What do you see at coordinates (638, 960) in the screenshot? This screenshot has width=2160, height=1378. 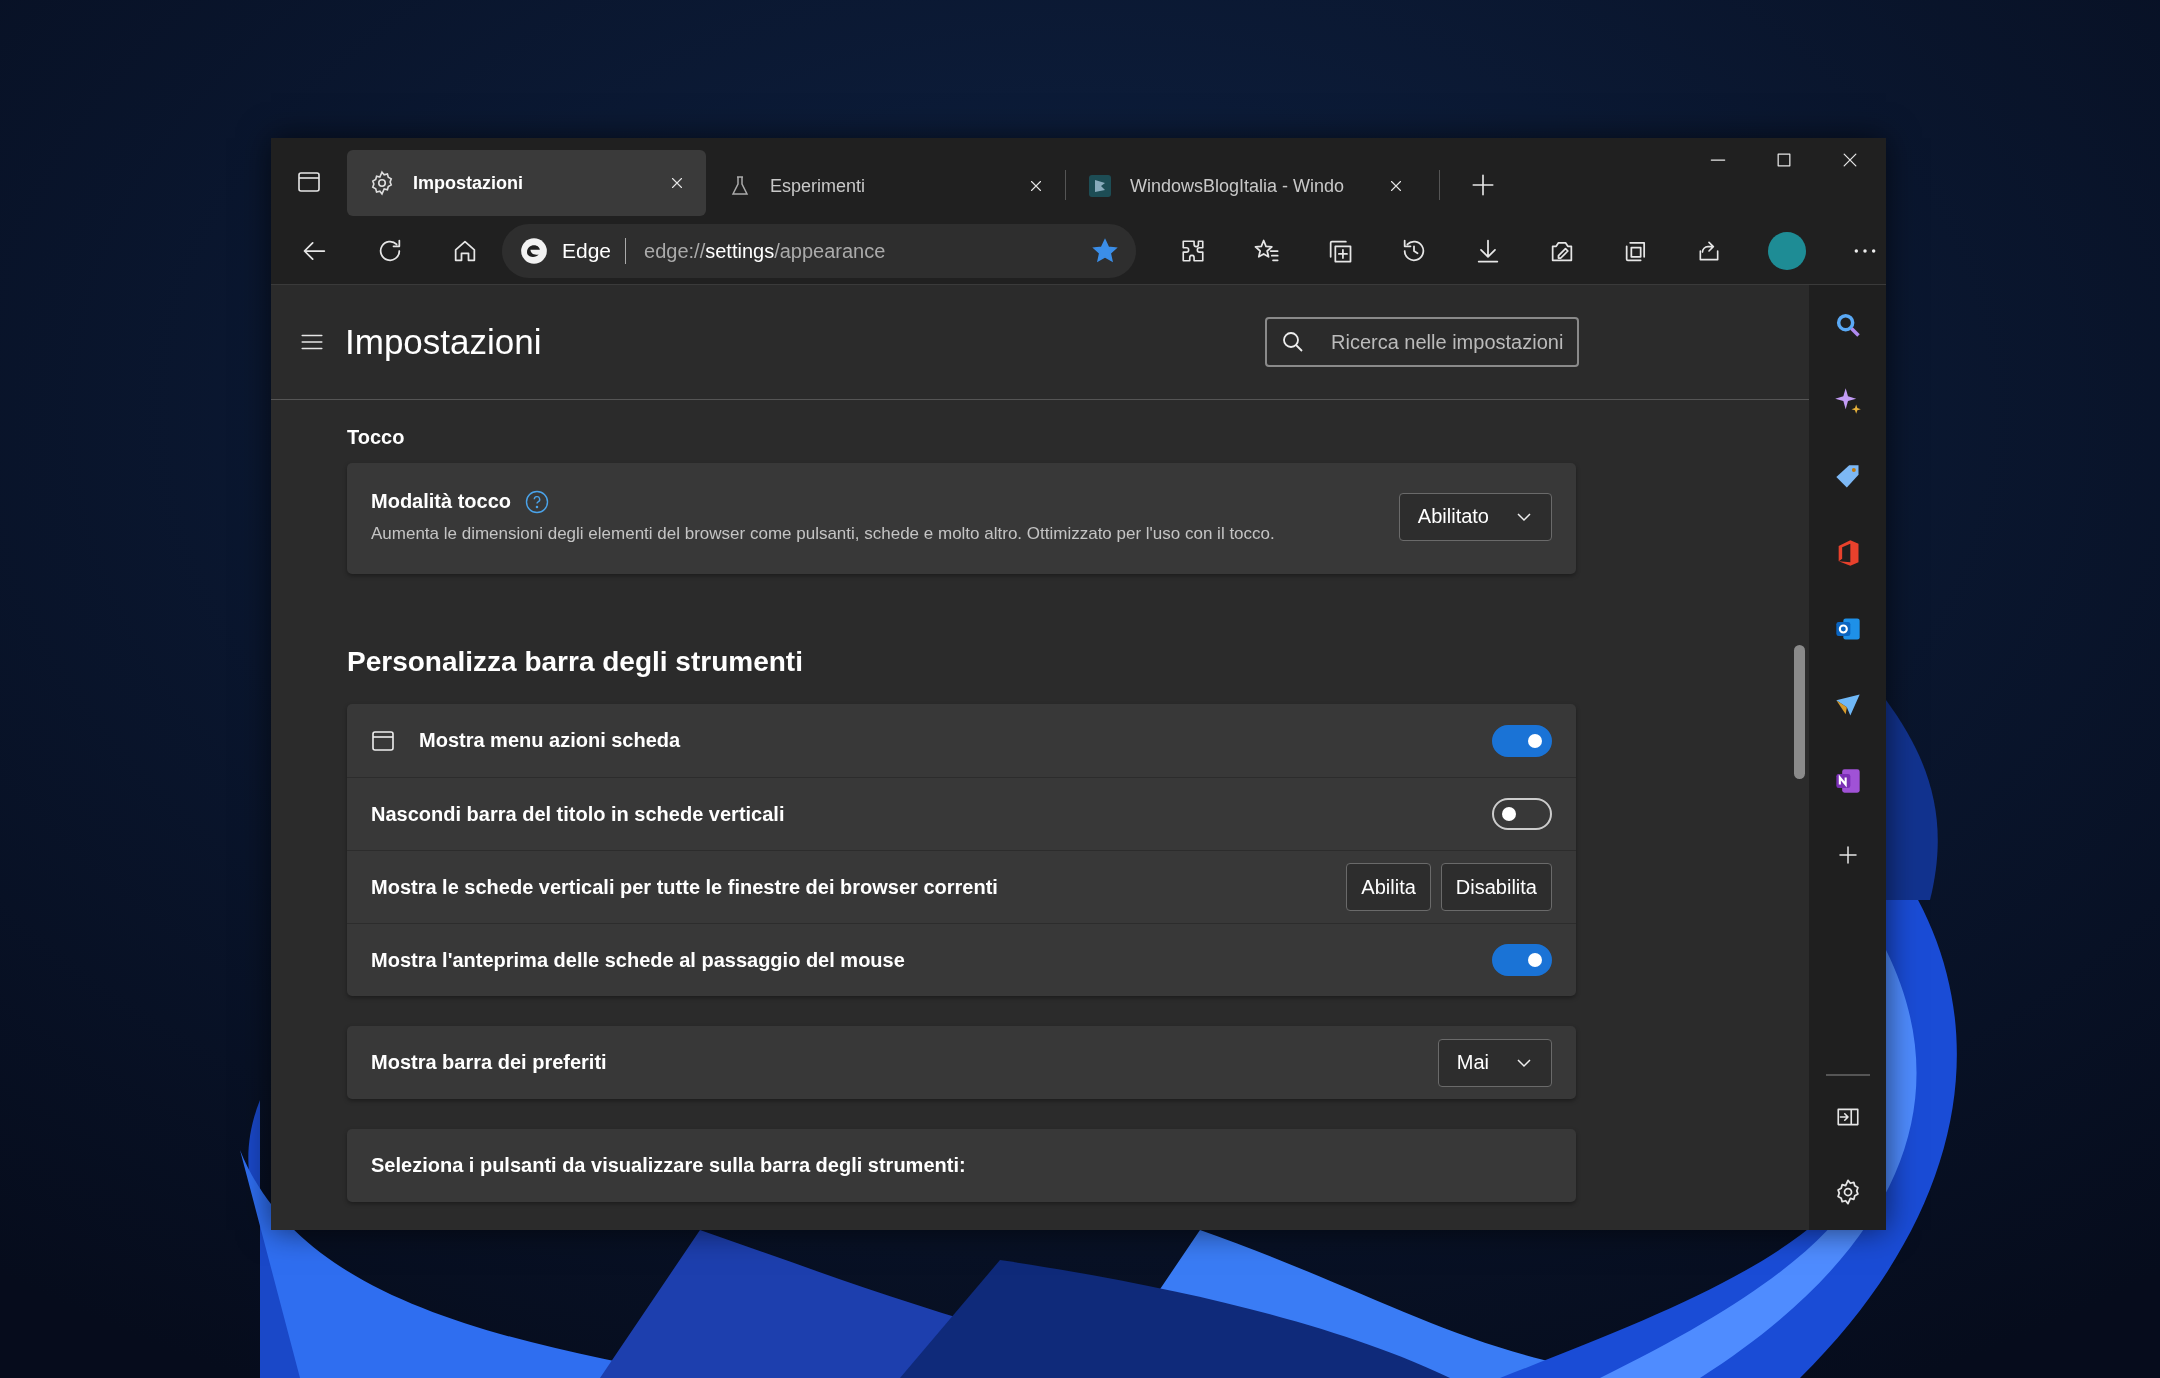 I see `setting-label: Mostra l'anteprima delle schede al passaggio del mouse` at bounding box center [638, 960].